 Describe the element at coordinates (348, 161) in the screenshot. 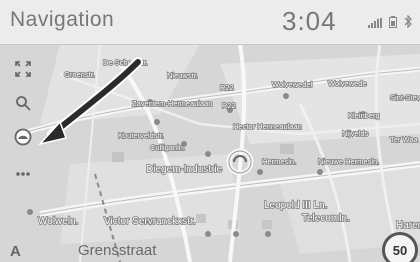

I see `map-label: Nieuwe Hermesln.` at that location.